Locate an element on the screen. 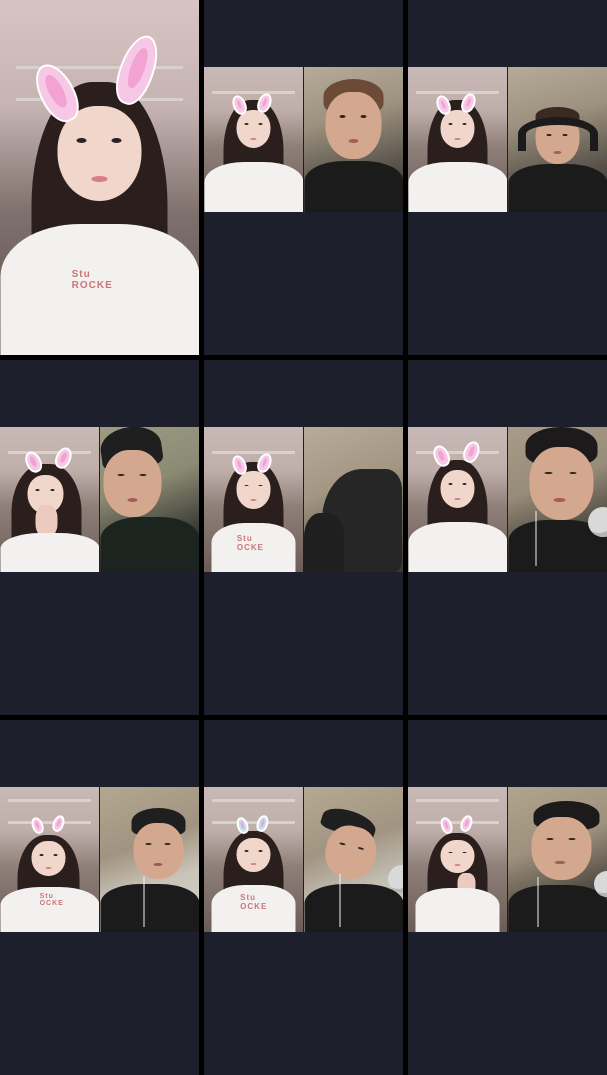 The width and height of the screenshot is (607, 1075). grid-cell-r3c1: Stu OCKE is located at coordinates (99, 897).